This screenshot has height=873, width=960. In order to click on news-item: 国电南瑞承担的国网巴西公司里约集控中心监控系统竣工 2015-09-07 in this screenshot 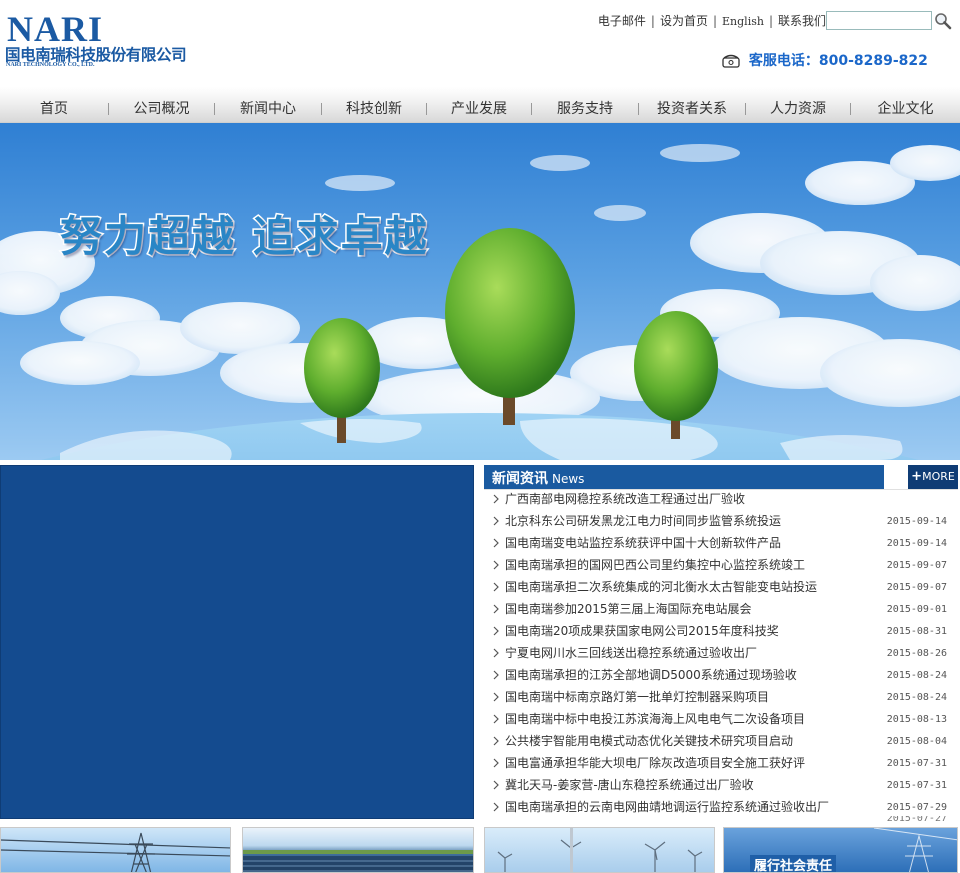, I will do `click(721, 565)`.